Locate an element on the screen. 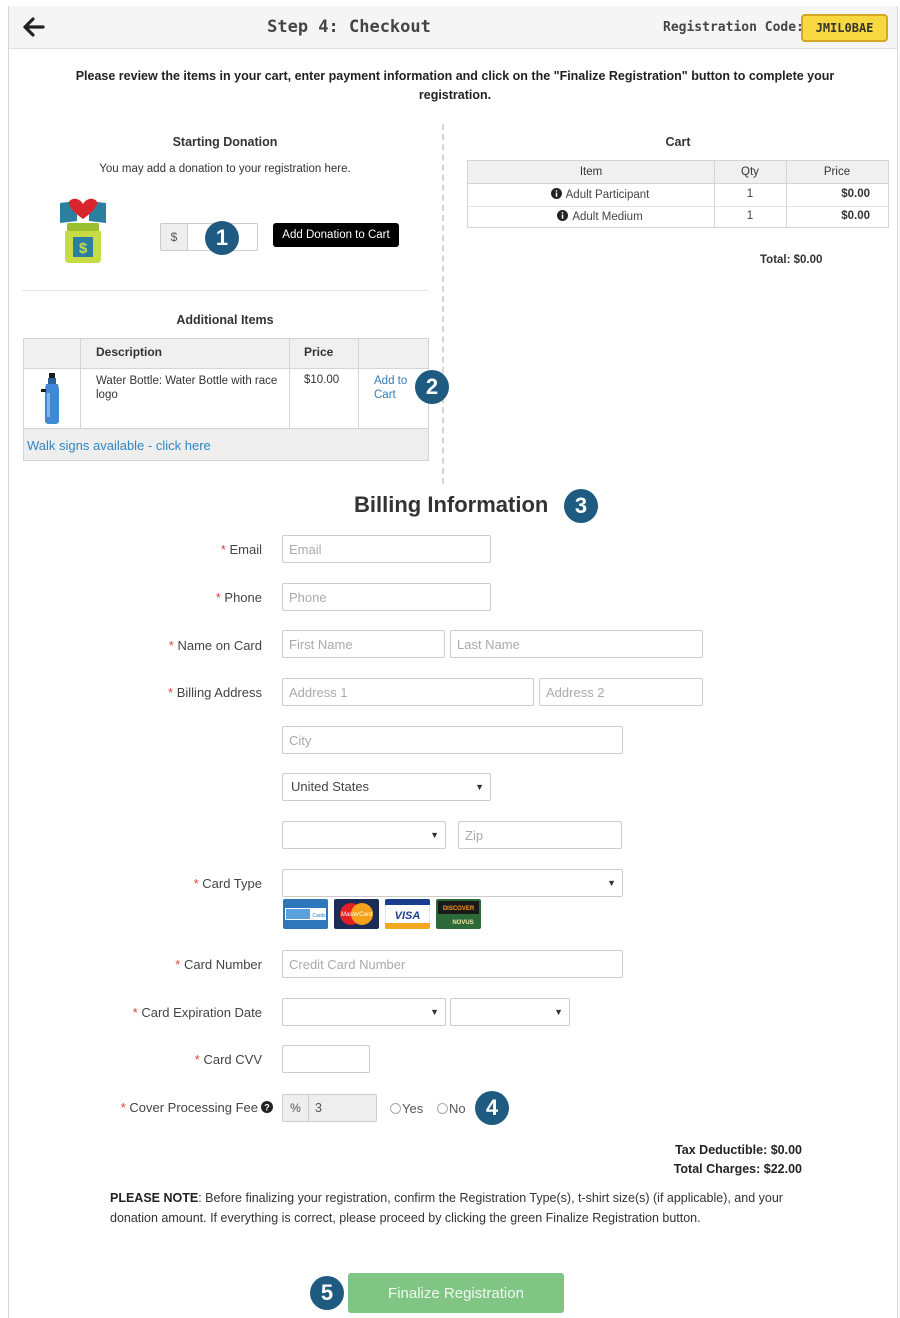 The height and width of the screenshot is (1318, 900). address2-field is located at coordinates (621, 692).